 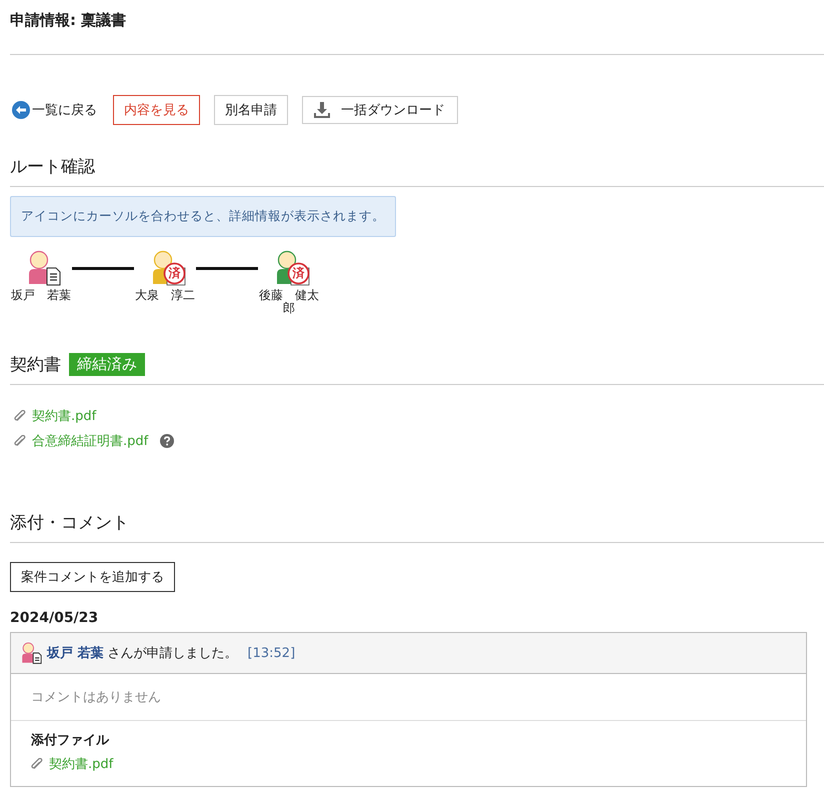 I want to click on info-message: アイコンにカーソルを合わせると、詳細情報が表示されます。, so click(x=203, y=216).